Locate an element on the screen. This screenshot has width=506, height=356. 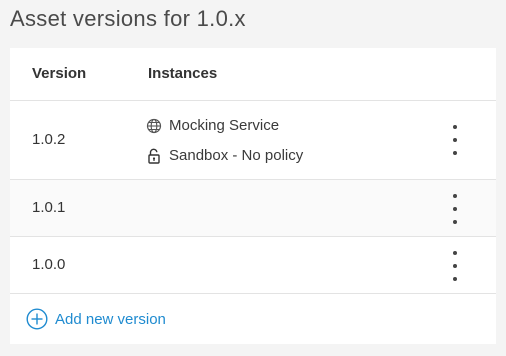
instance-label: Sandbox - No policy is located at coordinates (236, 155).